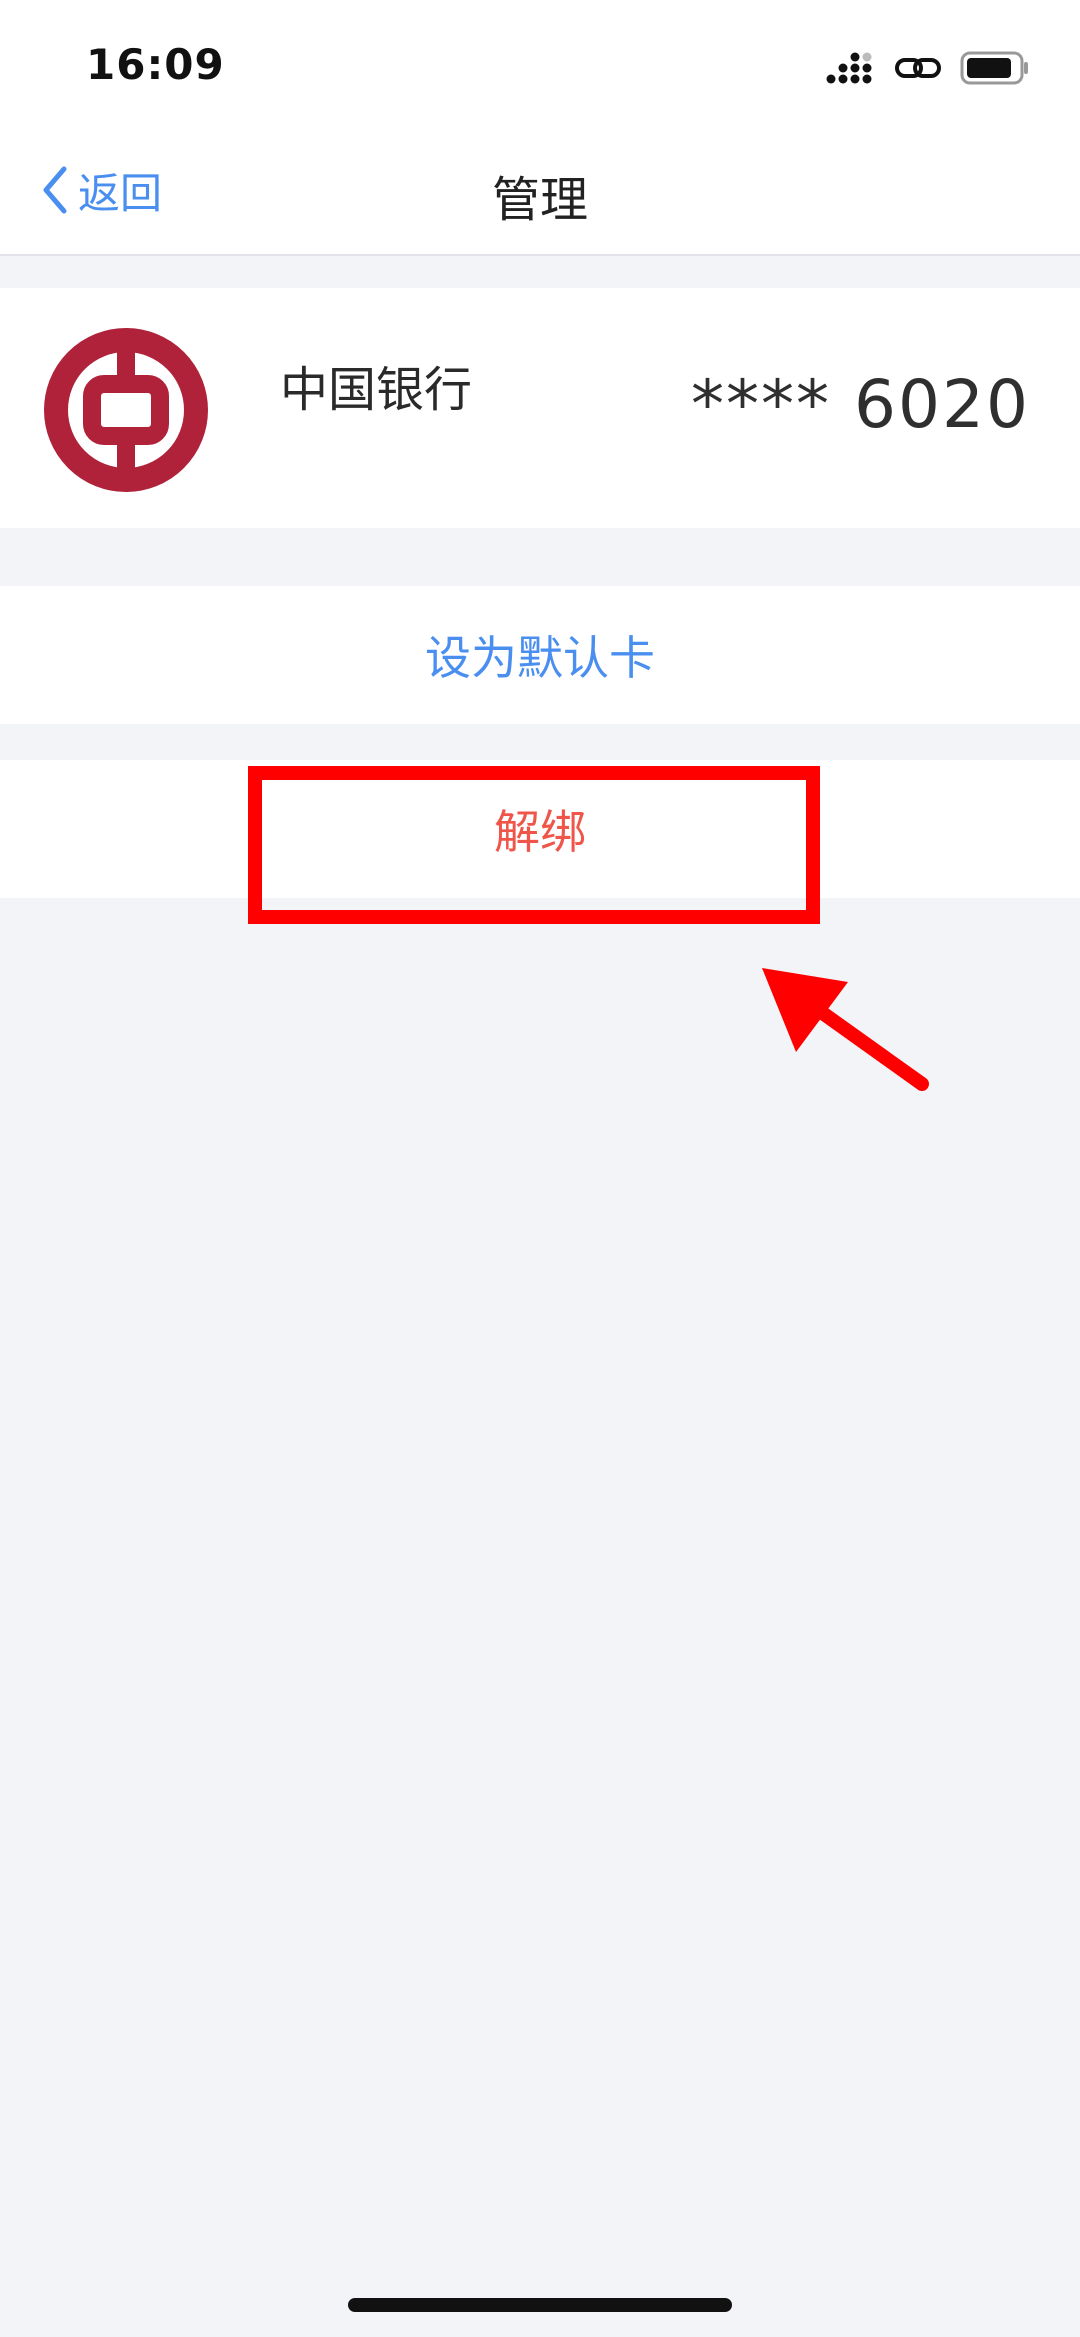 The image size is (1080, 2337). What do you see at coordinates (126, 410) in the screenshot?
I see `bank-of-china-logo` at bounding box center [126, 410].